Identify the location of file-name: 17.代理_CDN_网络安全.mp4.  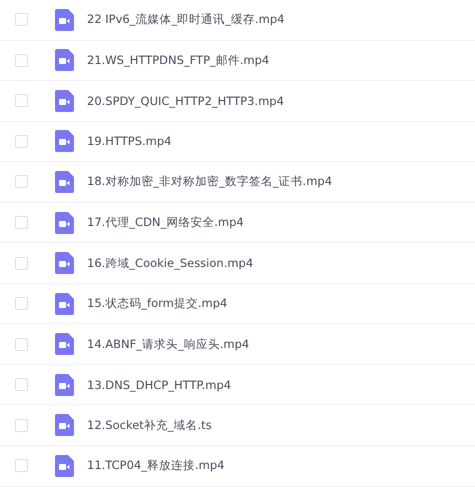
(165, 222).